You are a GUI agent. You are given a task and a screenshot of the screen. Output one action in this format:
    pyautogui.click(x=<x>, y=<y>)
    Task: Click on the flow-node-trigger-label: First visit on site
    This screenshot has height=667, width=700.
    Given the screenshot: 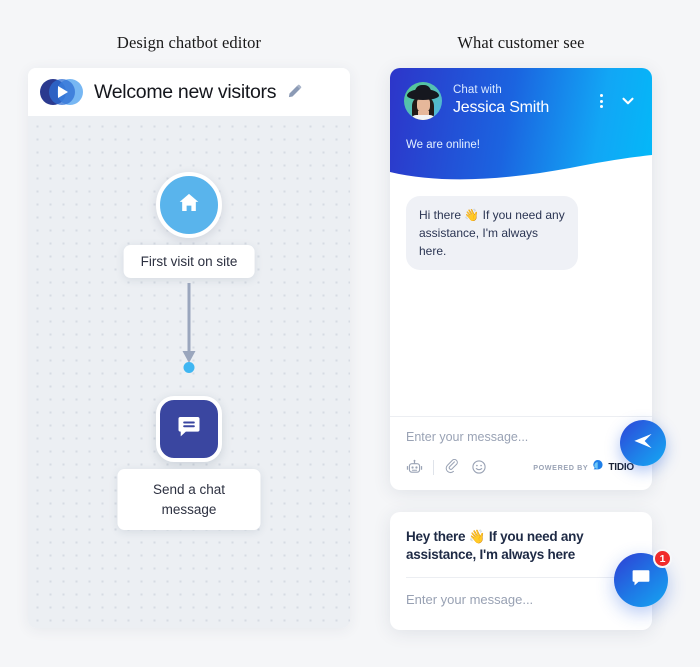 What is the action you would take?
    pyautogui.click(x=189, y=261)
    